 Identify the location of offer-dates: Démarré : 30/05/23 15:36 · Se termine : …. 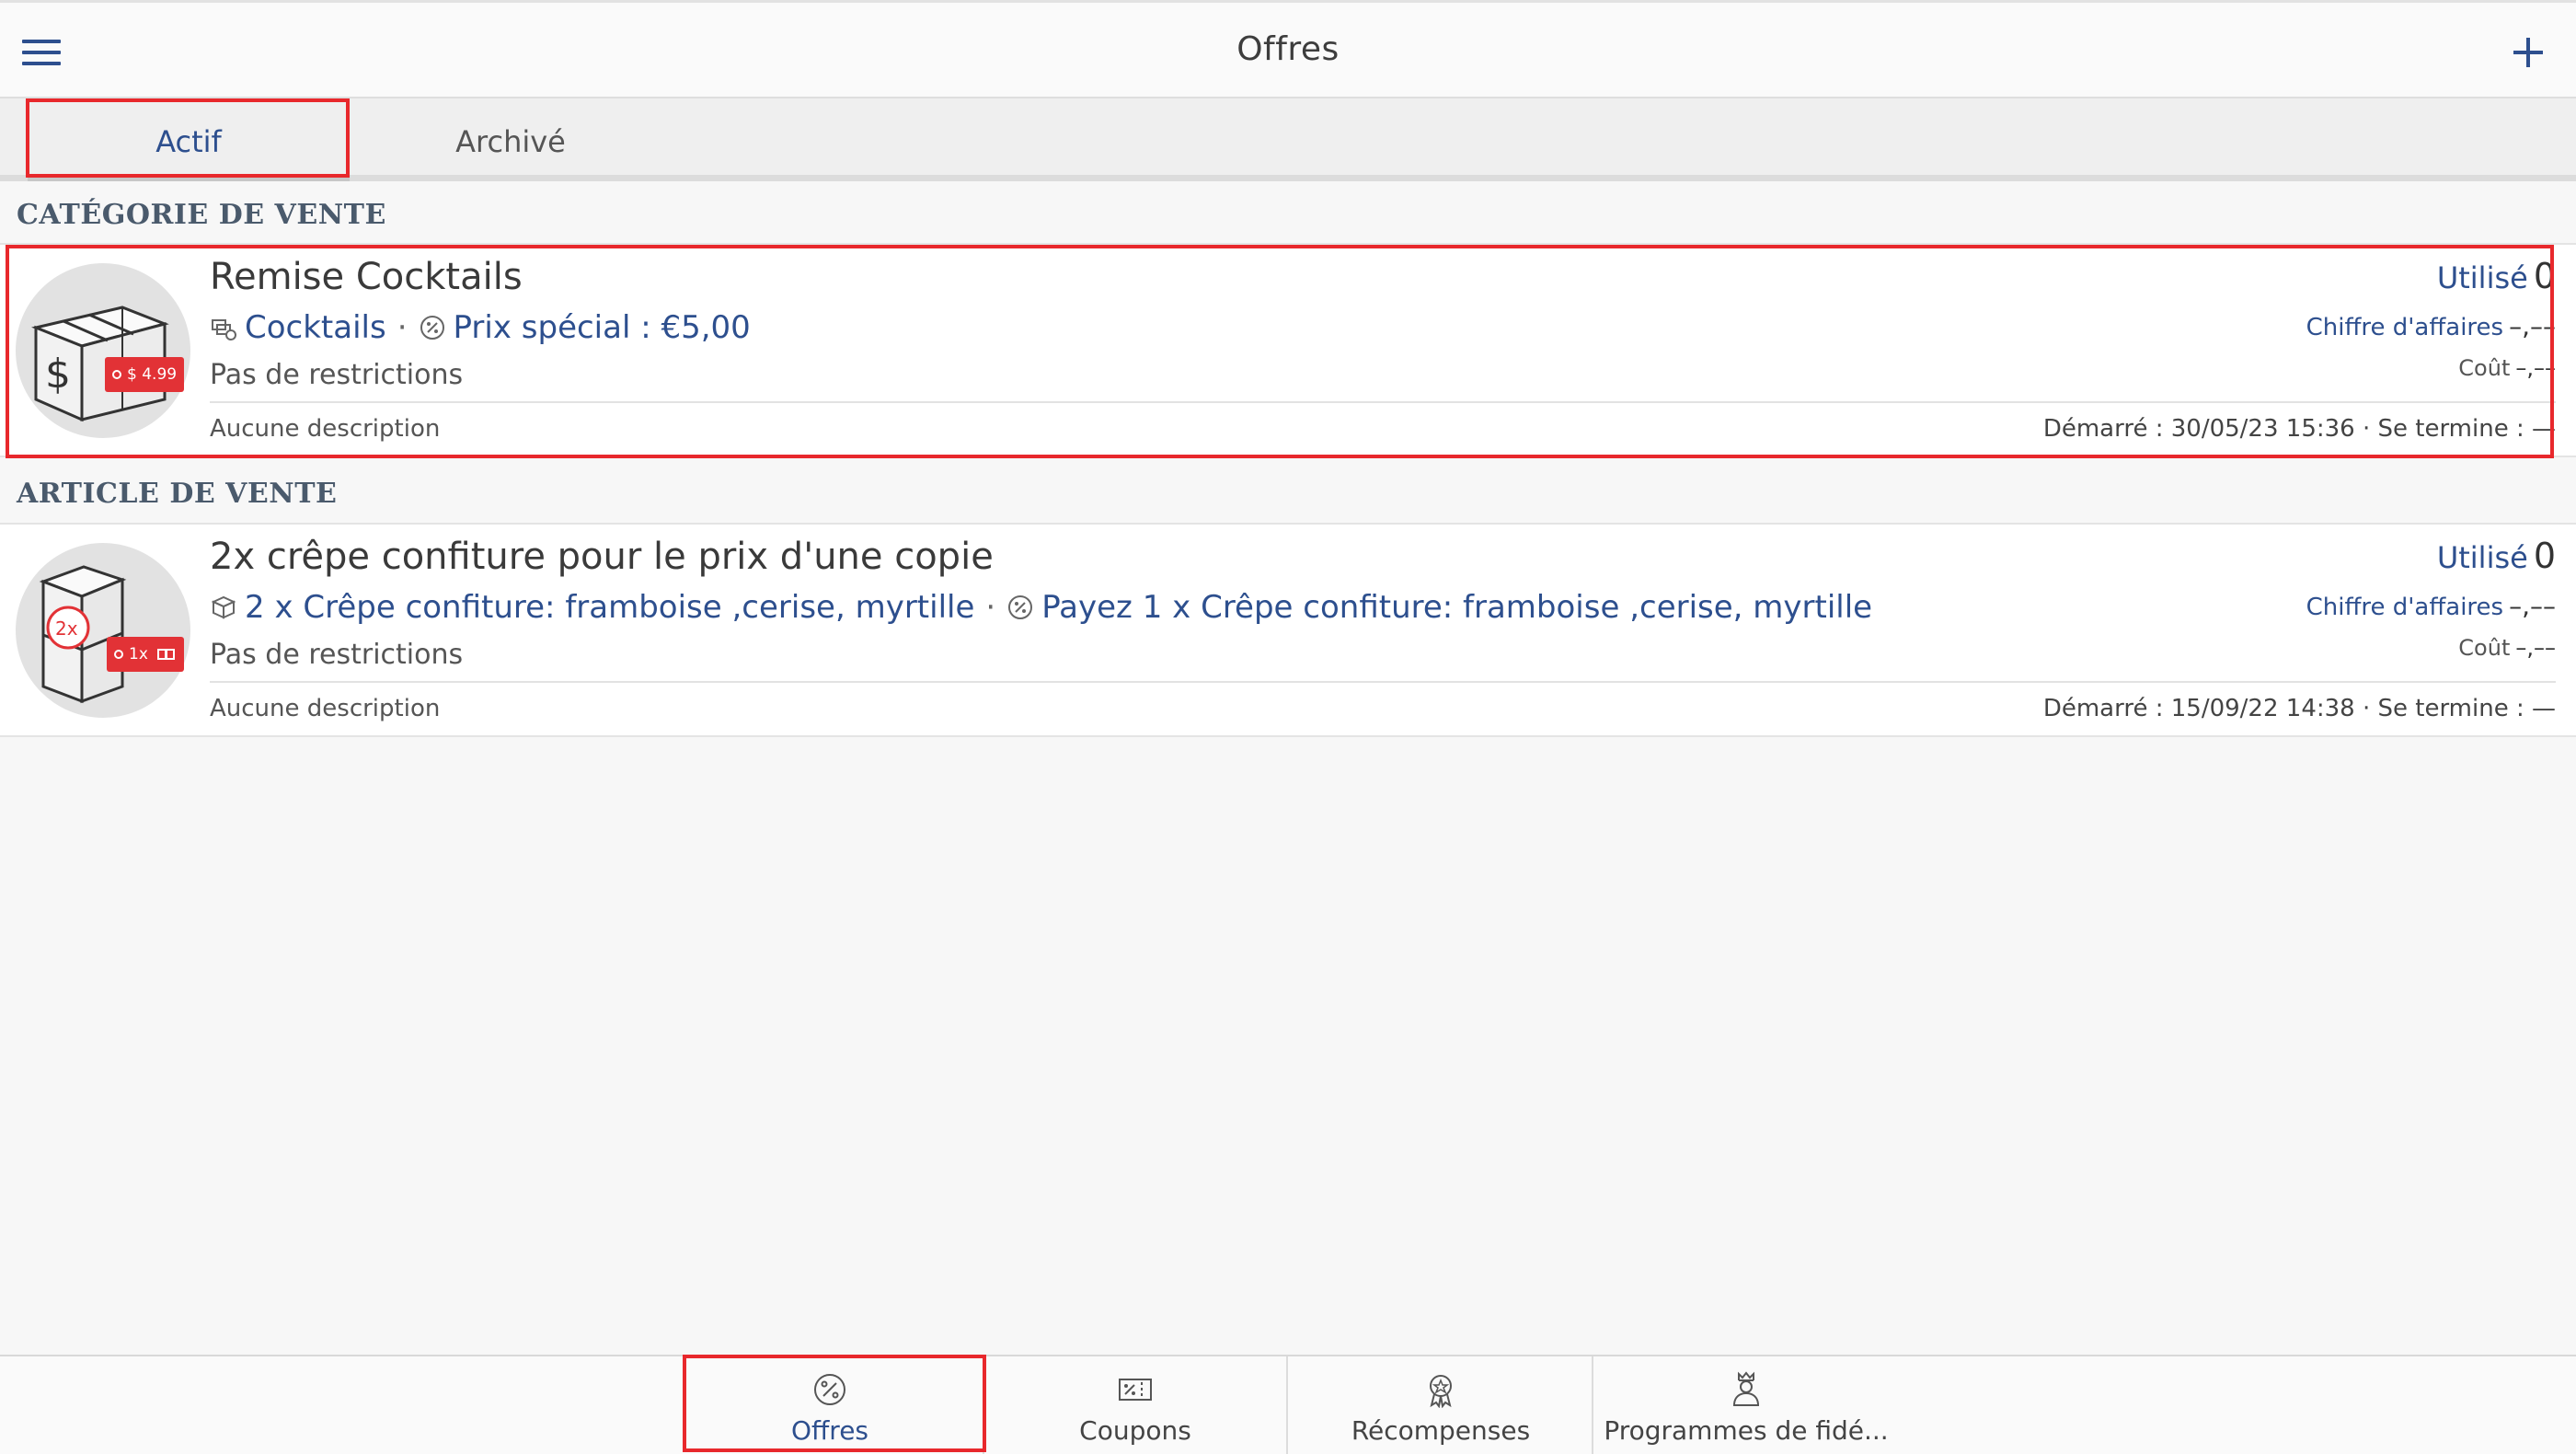
(2299, 429).